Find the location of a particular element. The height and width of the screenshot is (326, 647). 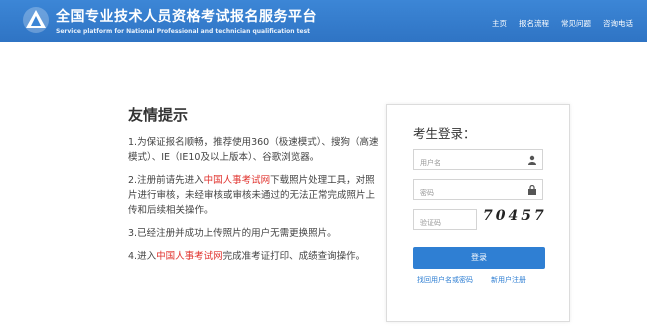

login-button: 登录 is located at coordinates (479, 258).